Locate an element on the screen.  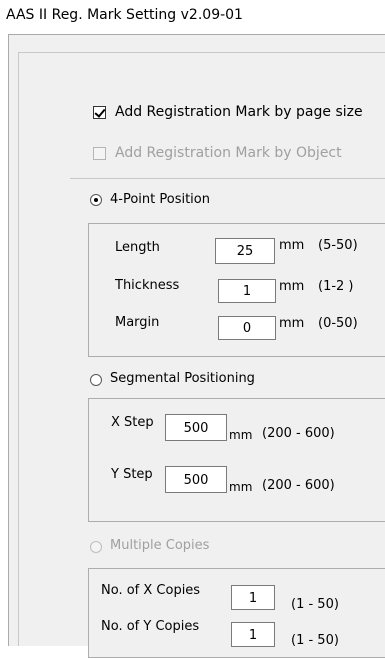
four-point-radio is located at coordinates (96, 200).